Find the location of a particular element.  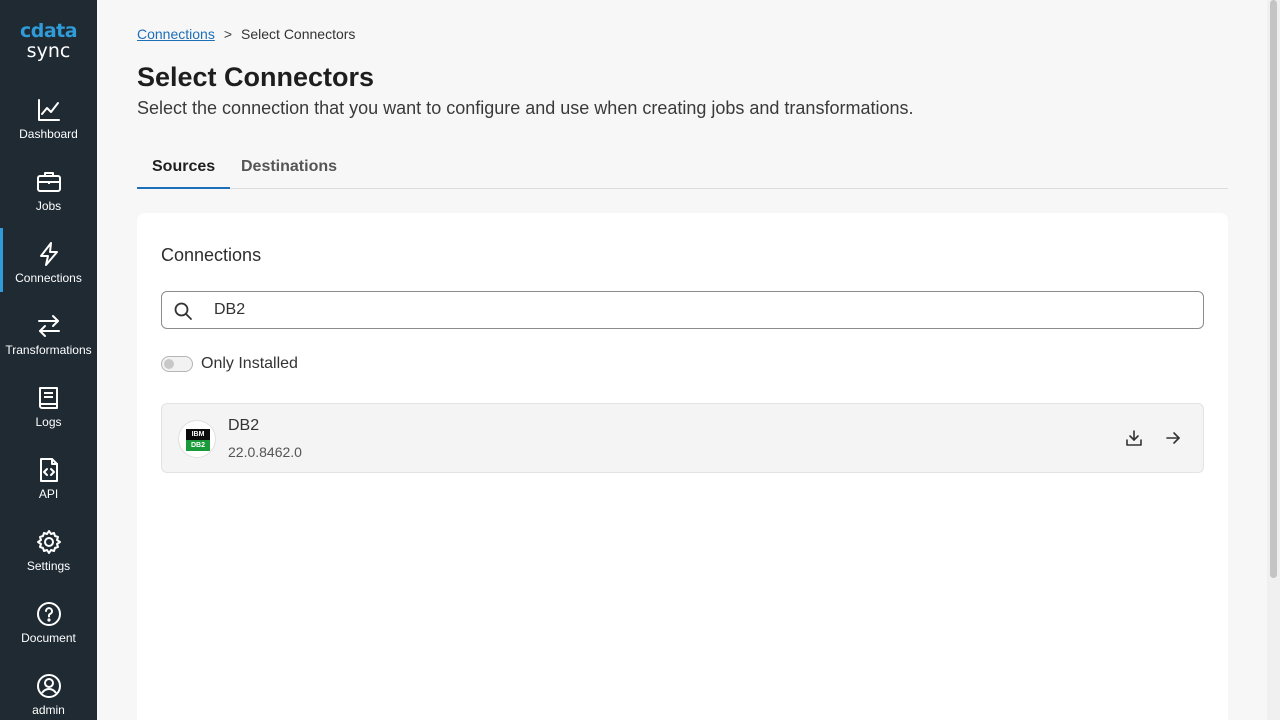

book-icon is located at coordinates (49, 398).